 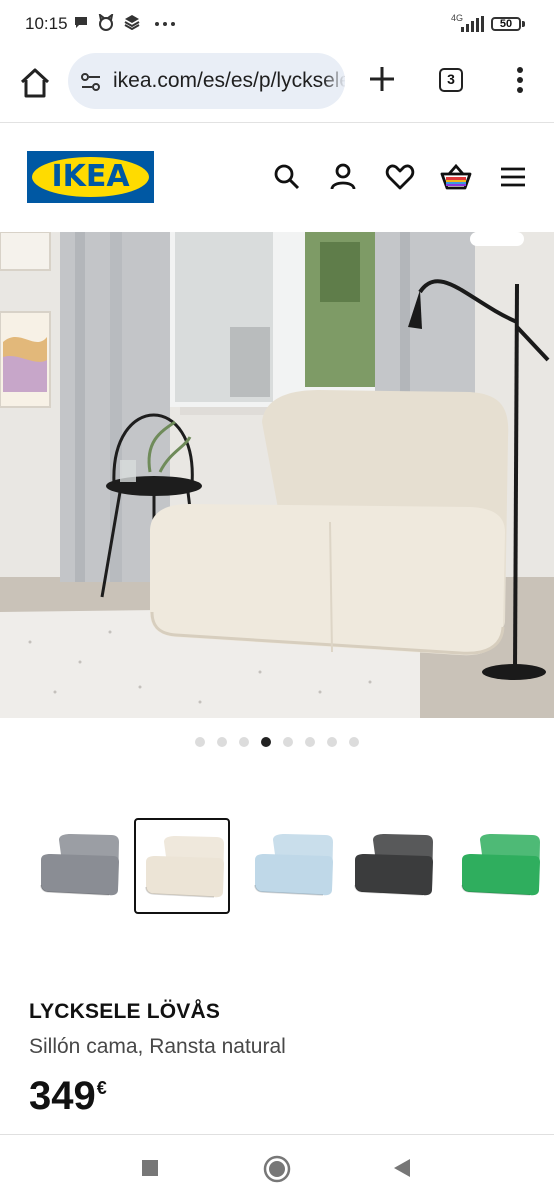 What do you see at coordinates (520, 80) in the screenshot?
I see `browser-menu-icon` at bounding box center [520, 80].